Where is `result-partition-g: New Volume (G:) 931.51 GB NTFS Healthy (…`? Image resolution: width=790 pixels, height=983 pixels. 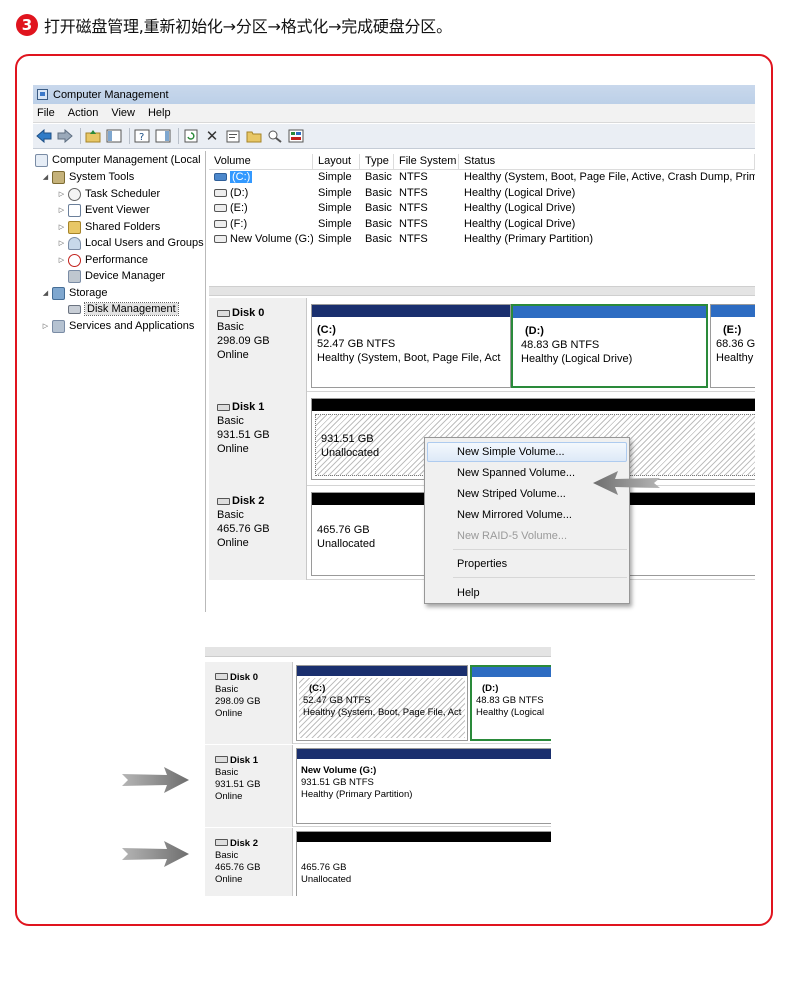 result-partition-g: New Volume (G:) 931.51 GB NTFS Healthy (… is located at coordinates (423, 786).